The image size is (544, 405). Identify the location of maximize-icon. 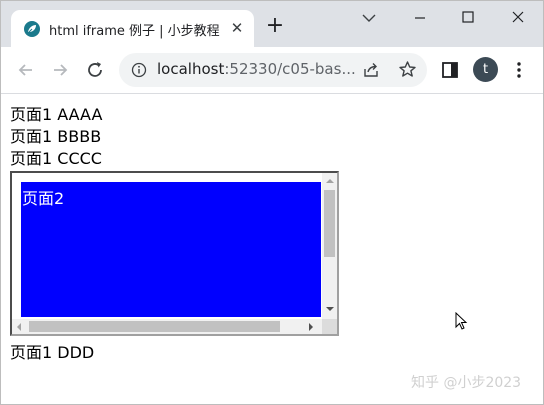
(468, 19).